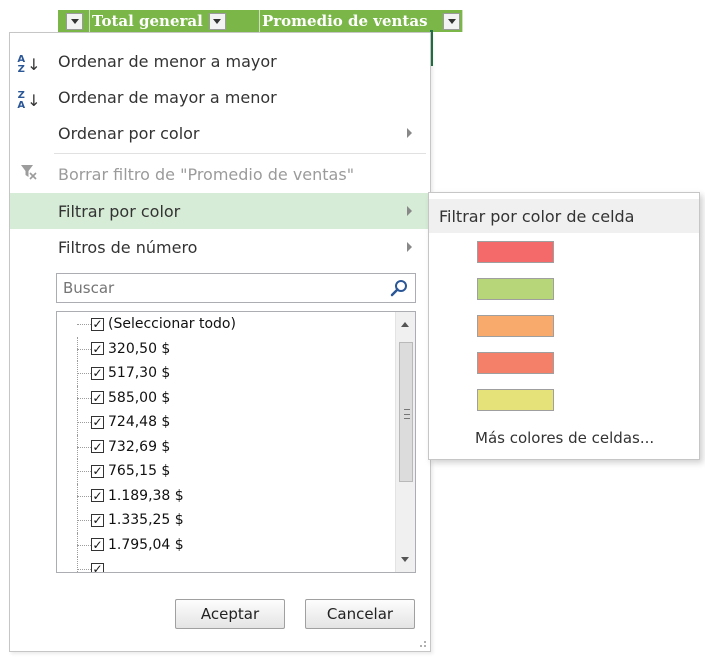  What do you see at coordinates (29, 64) in the screenshot?
I see `sort-a-to-z-icon: A Z ↓` at bounding box center [29, 64].